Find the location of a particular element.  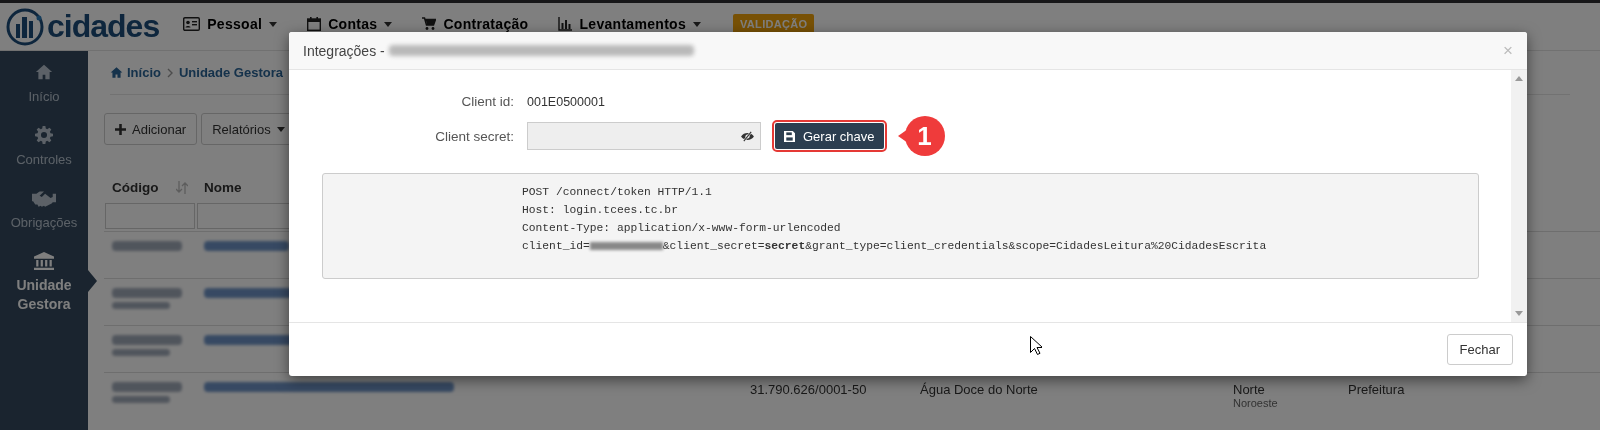

sidebar-item: Controles is located at coordinates (44, 145).